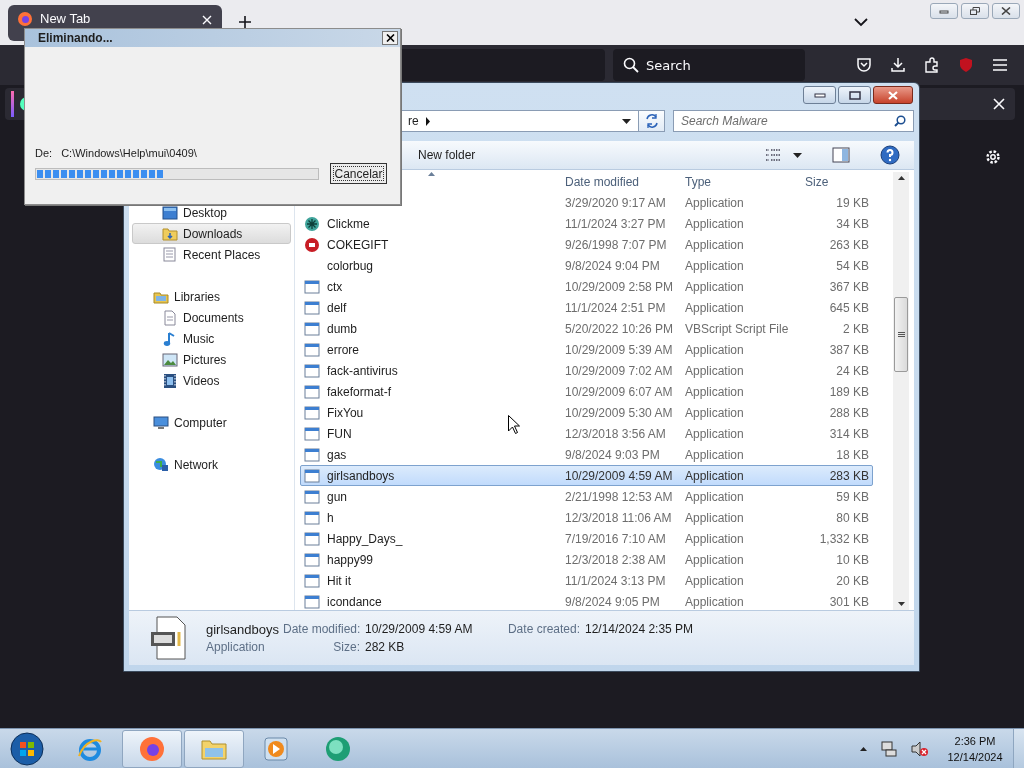 The image size is (1024, 768). What do you see at coordinates (413, 121) in the screenshot?
I see `address-text: re` at bounding box center [413, 121].